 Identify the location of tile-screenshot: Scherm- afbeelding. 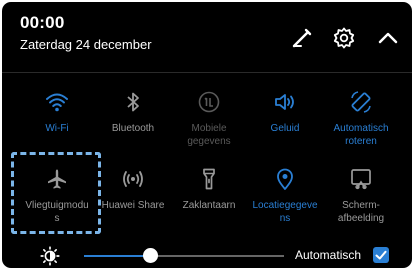
(361, 196).